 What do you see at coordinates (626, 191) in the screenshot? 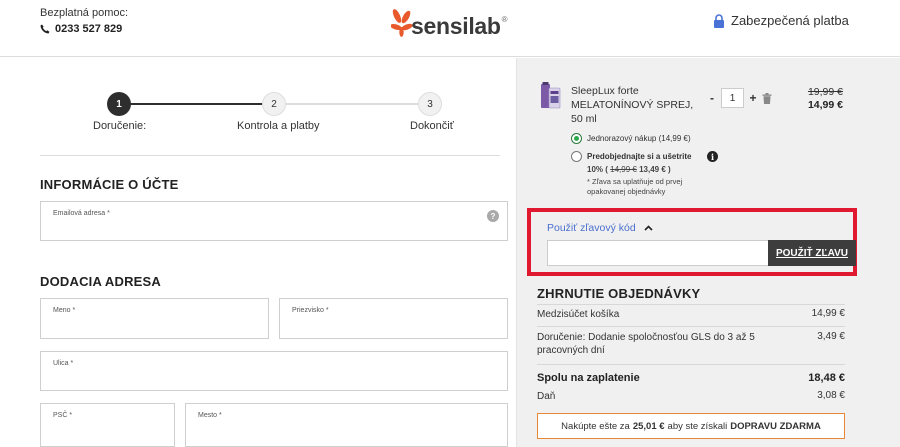
I see `preorder-note-line-2: opakovanej objednávky` at bounding box center [626, 191].